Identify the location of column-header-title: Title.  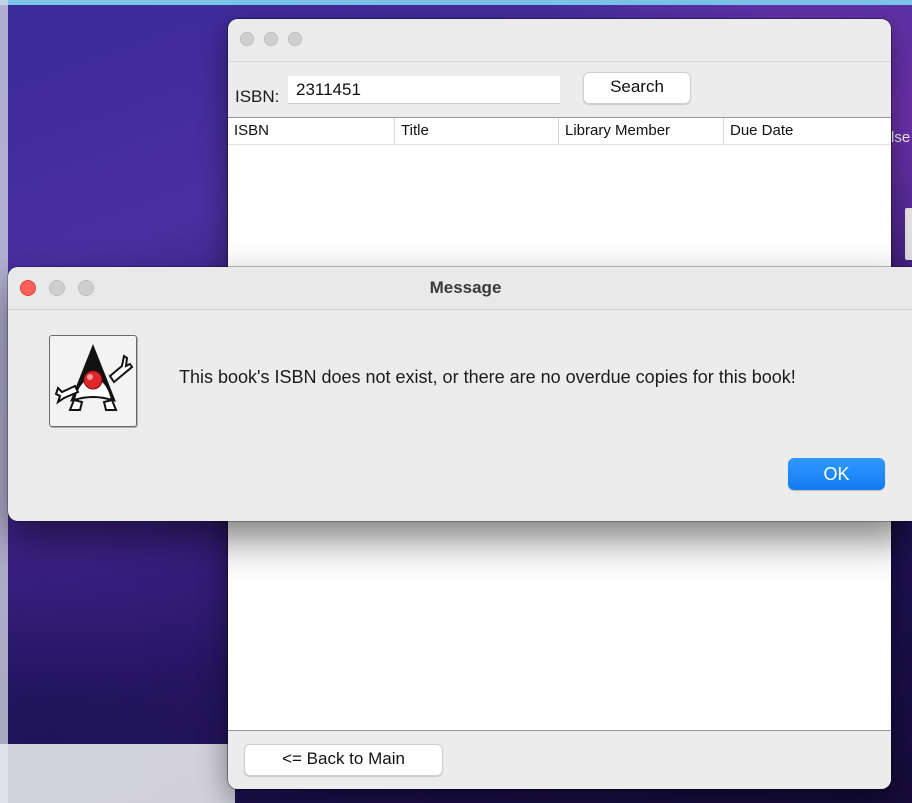
(476, 131).